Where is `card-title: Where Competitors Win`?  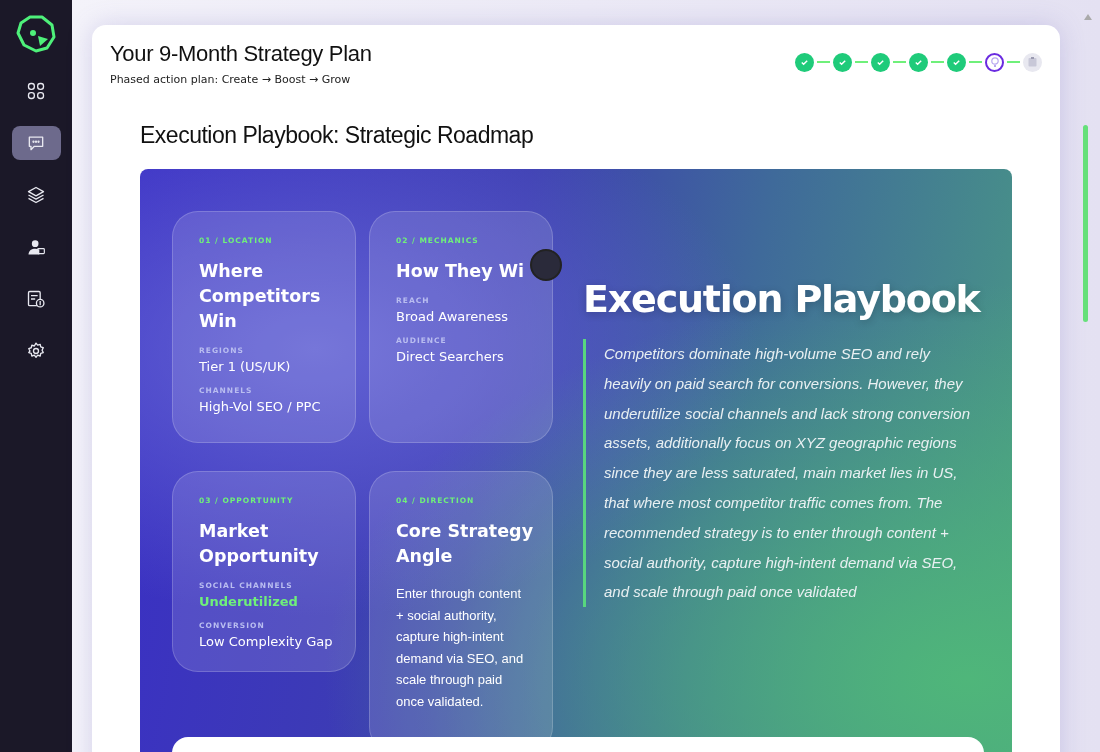
card-title: Where Competitors Win is located at coordinates (260, 296).